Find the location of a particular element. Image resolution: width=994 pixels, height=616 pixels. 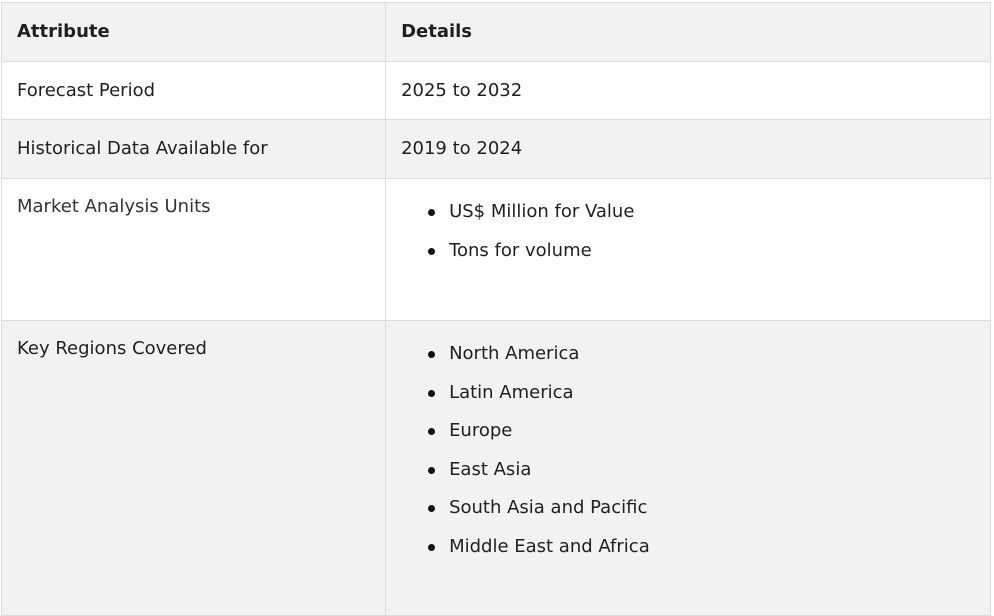

list-item-label: US$ Million for Value is located at coordinates (542, 211).